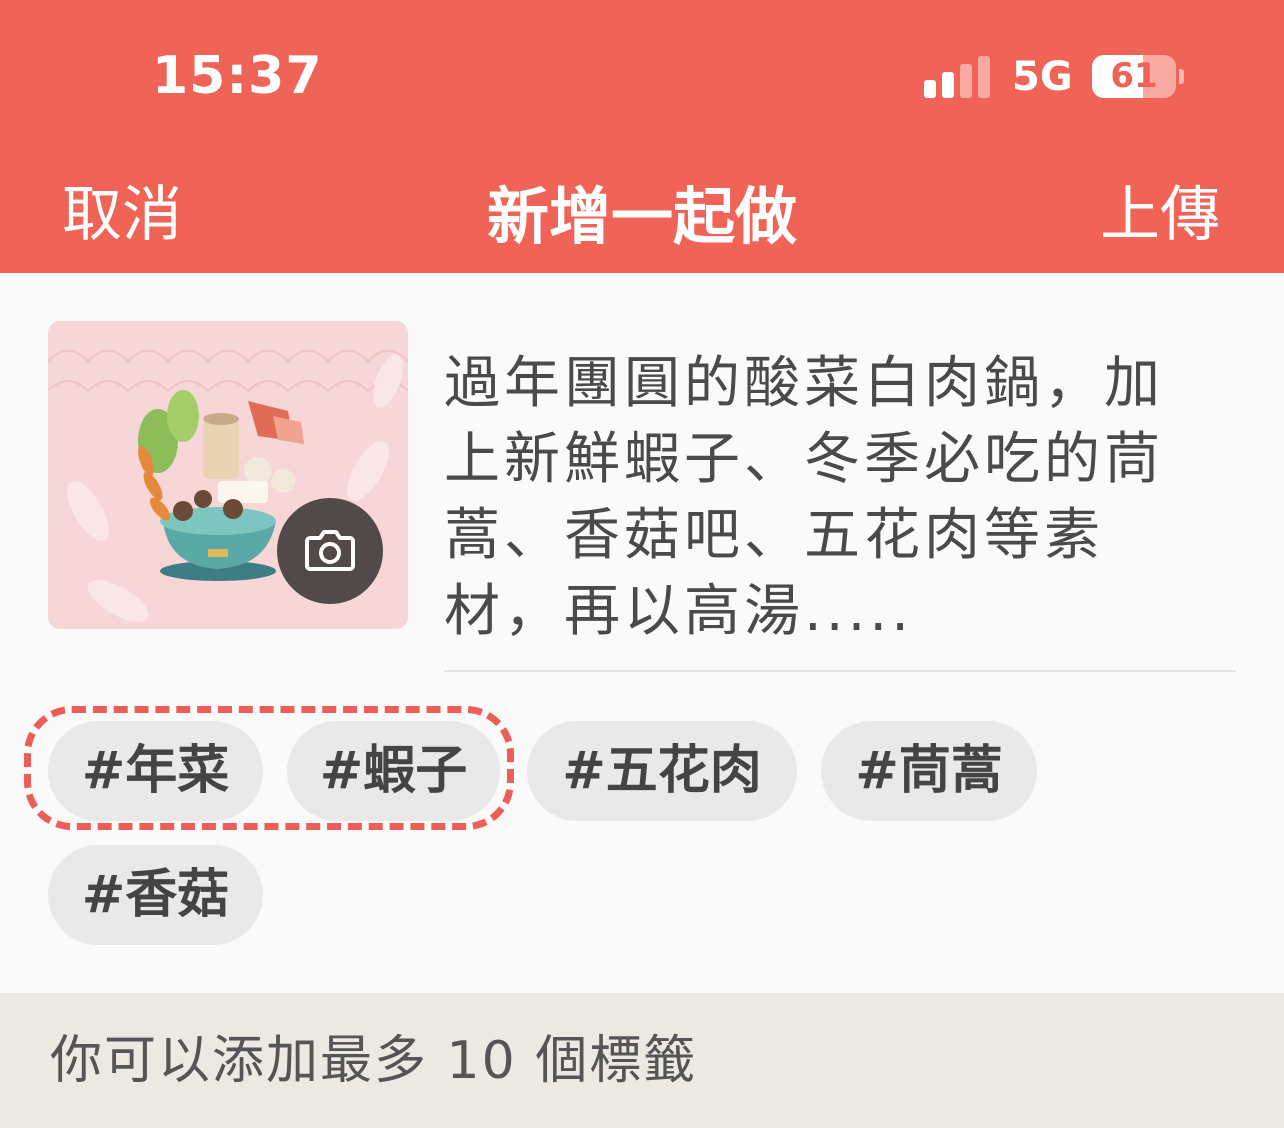  I want to click on camera-icon, so click(330, 550).